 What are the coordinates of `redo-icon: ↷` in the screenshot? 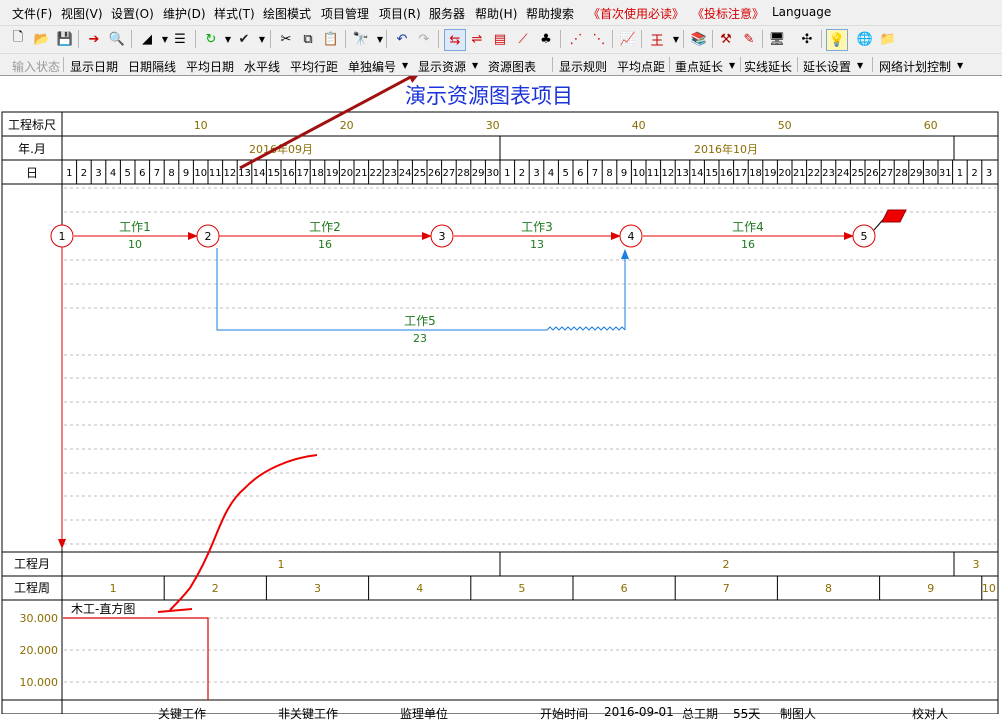 It's located at (424, 39).